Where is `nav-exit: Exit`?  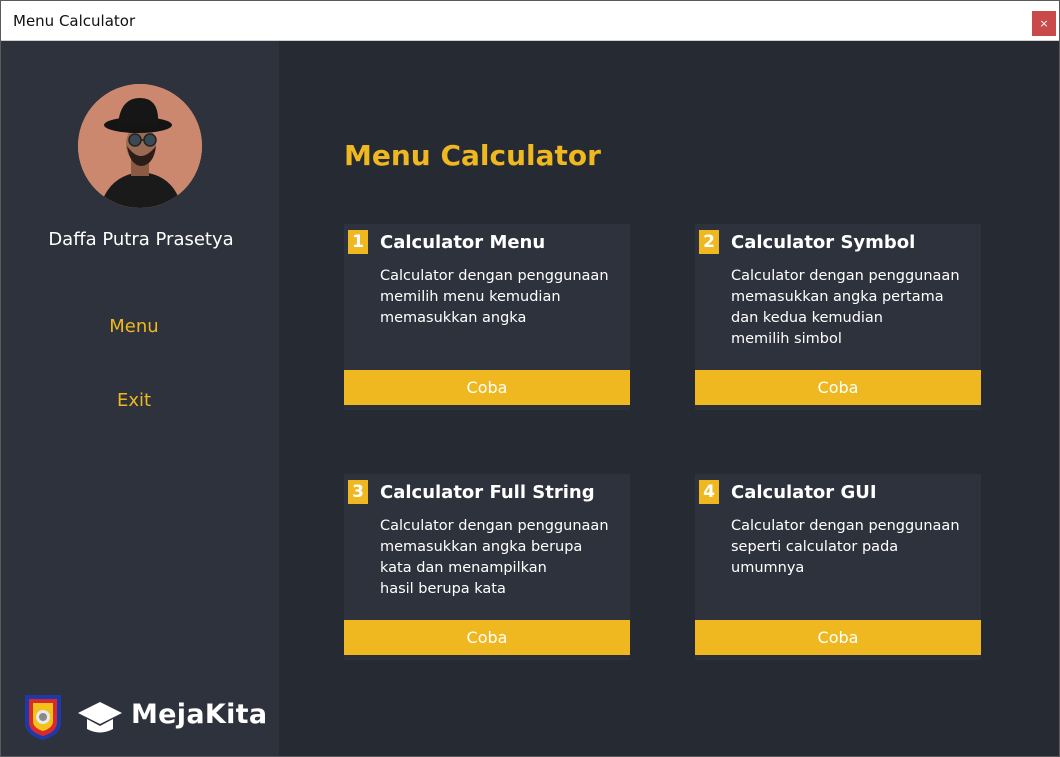
nav-exit: Exit is located at coordinates (134, 400).